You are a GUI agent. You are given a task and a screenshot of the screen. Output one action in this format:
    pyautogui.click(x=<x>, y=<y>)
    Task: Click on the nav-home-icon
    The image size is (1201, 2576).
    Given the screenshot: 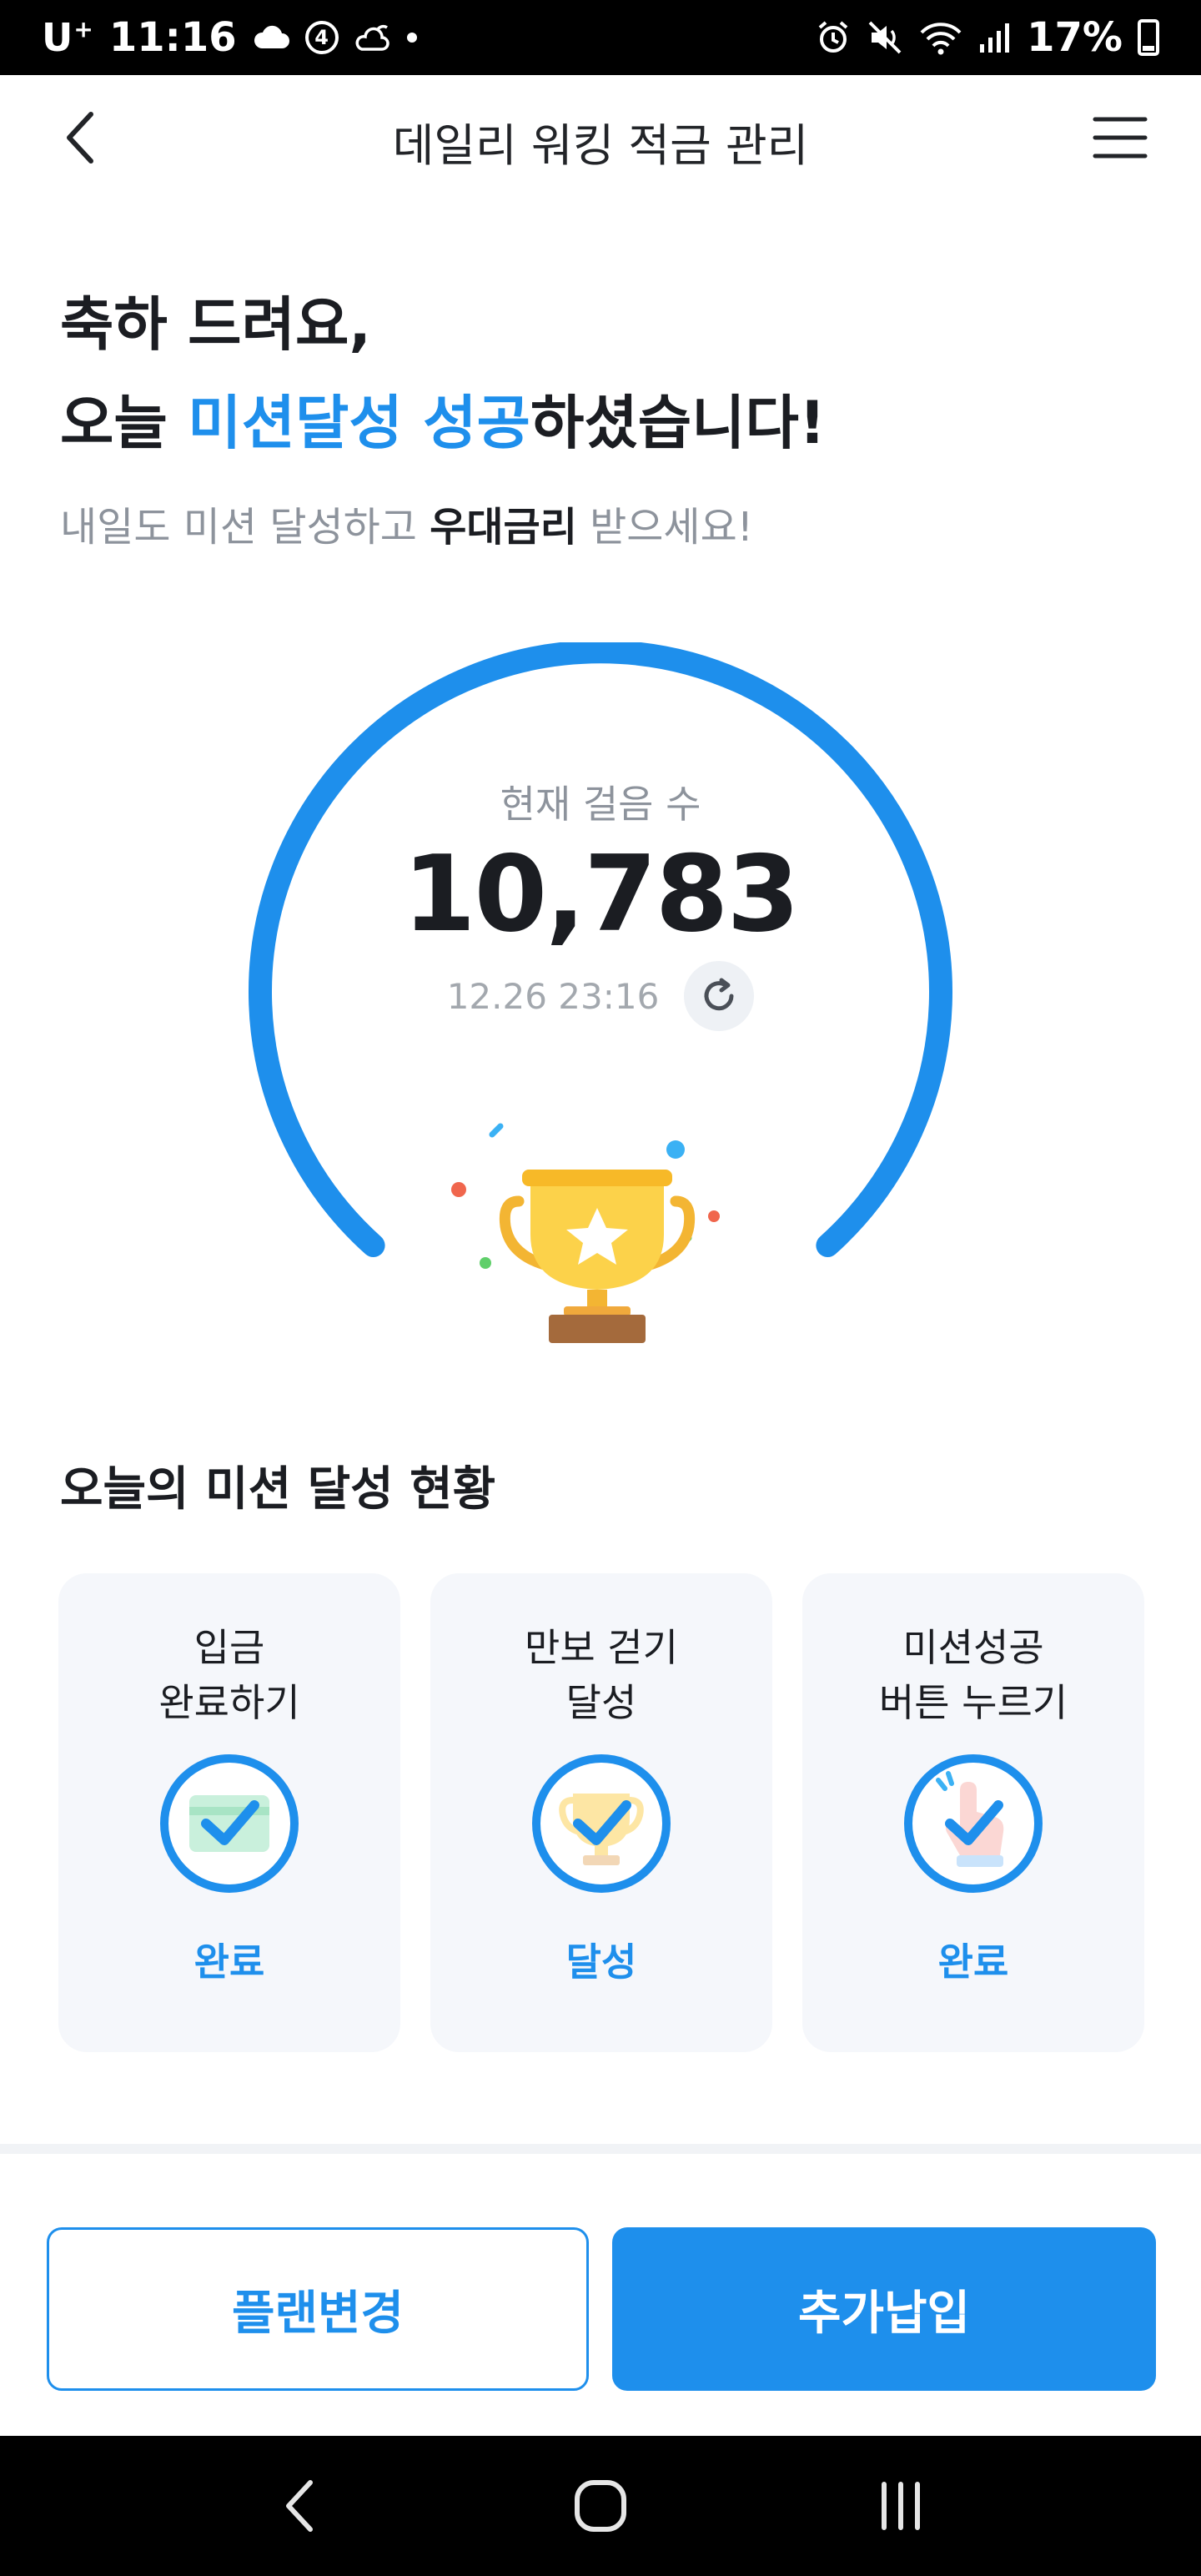 What is the action you would take?
    pyautogui.click(x=601, y=2506)
    